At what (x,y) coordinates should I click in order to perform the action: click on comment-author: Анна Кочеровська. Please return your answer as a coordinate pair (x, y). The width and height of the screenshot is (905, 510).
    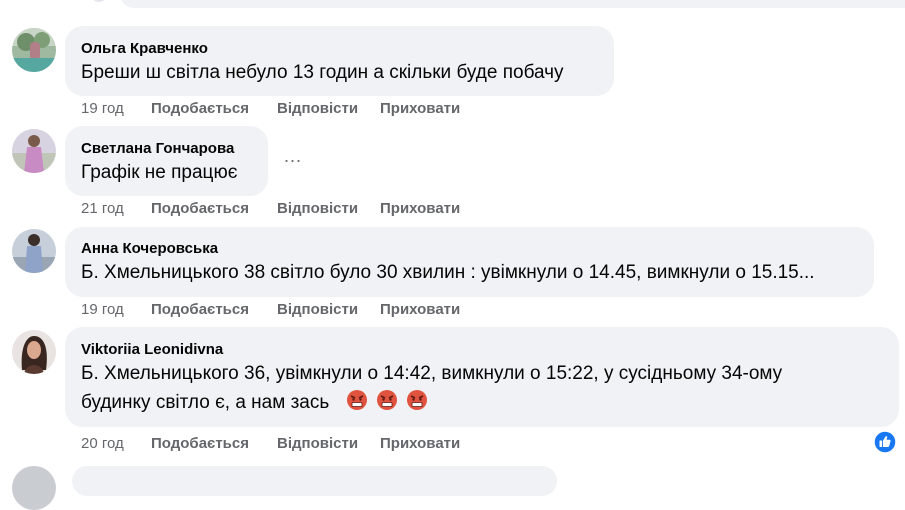
    Looking at the image, I should click on (149, 248).